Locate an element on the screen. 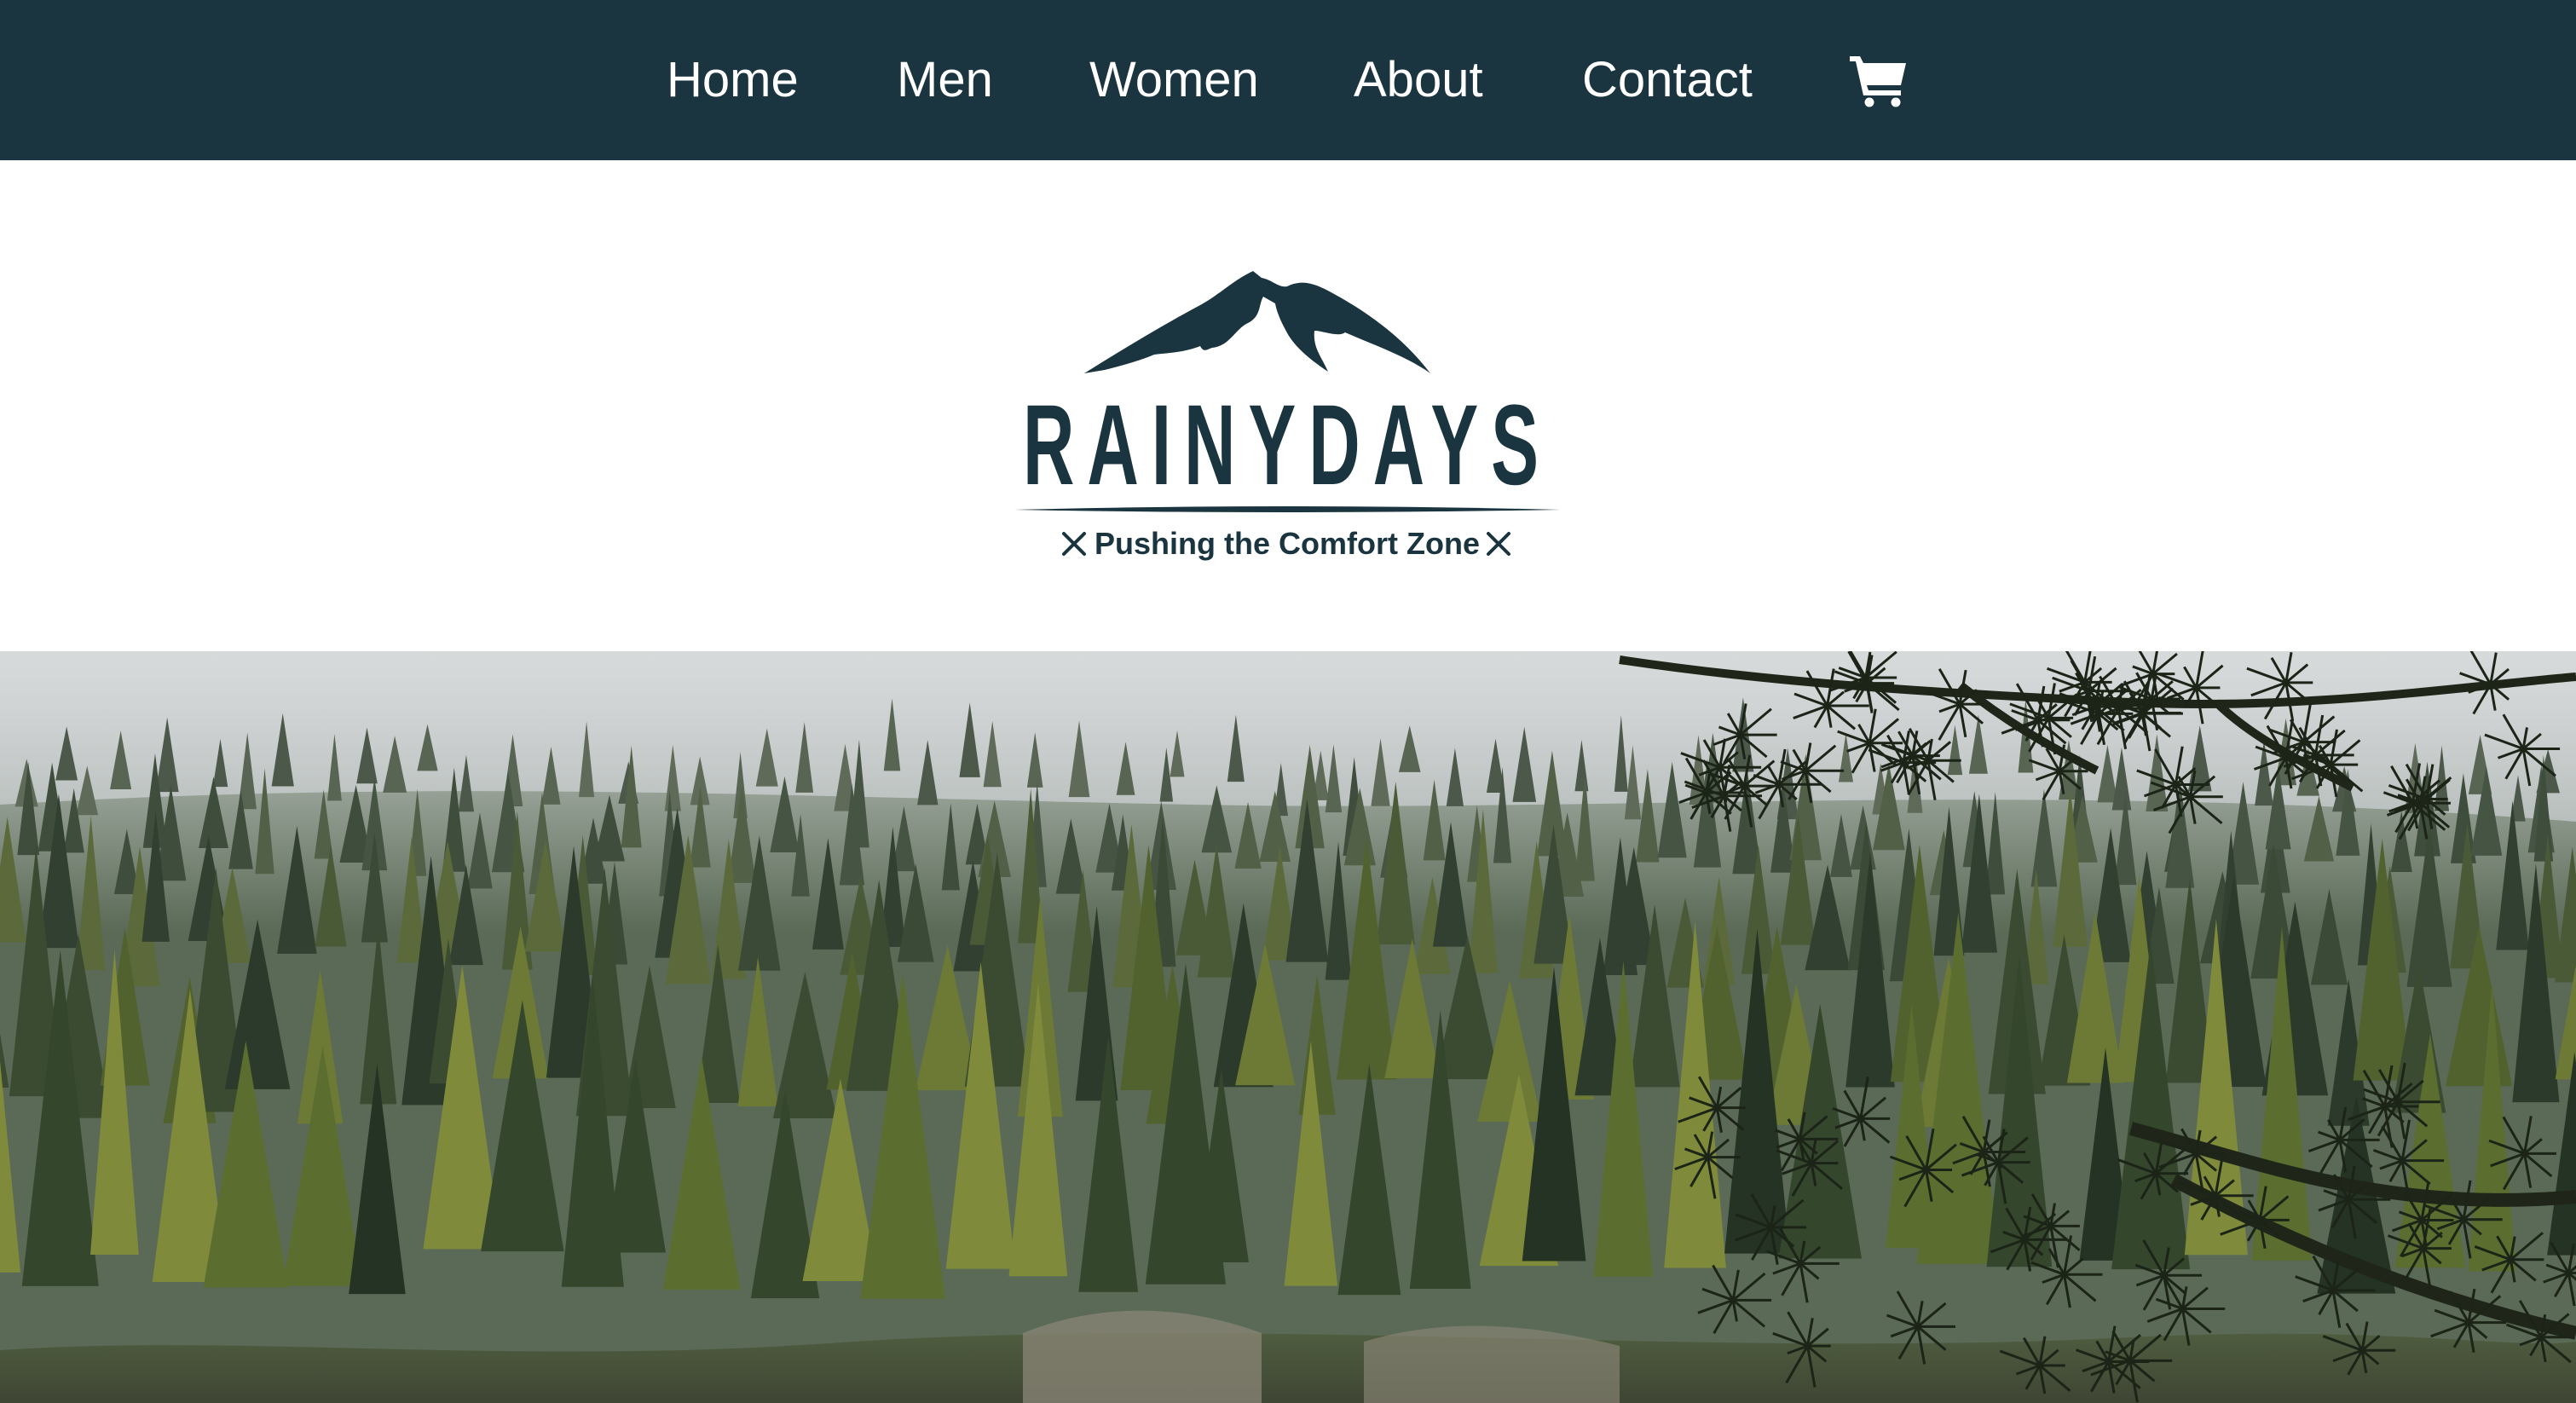 This screenshot has width=2576, height=1403. nav-link-women: Women is located at coordinates (1174, 80).